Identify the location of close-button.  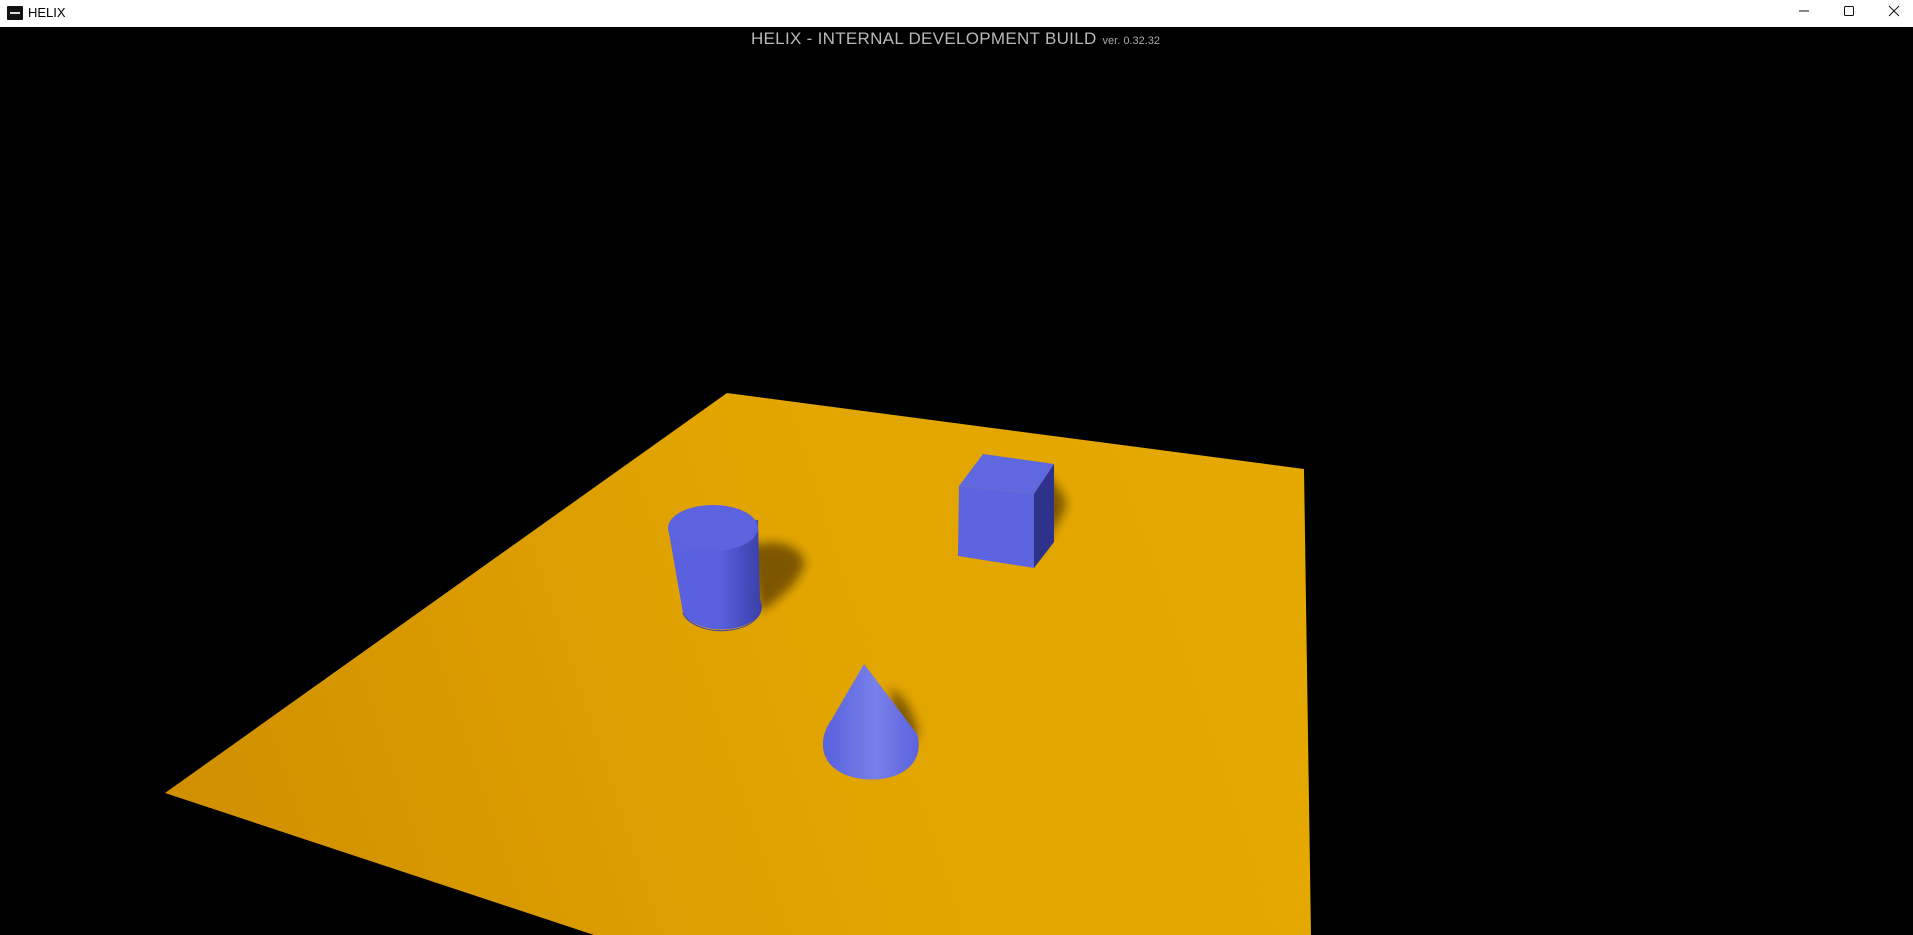
(1892, 11).